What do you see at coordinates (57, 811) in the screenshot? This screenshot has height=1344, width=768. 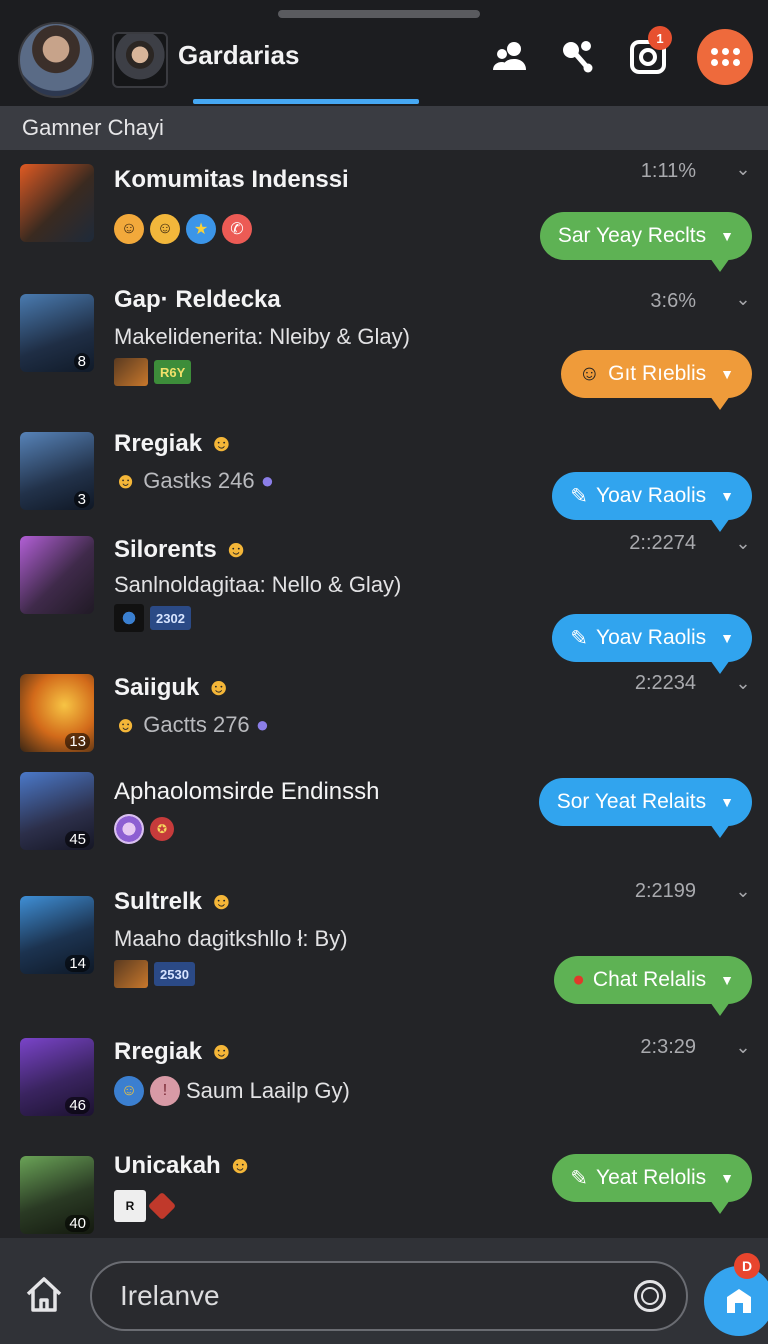 I see `chat-thumbnail: 45` at bounding box center [57, 811].